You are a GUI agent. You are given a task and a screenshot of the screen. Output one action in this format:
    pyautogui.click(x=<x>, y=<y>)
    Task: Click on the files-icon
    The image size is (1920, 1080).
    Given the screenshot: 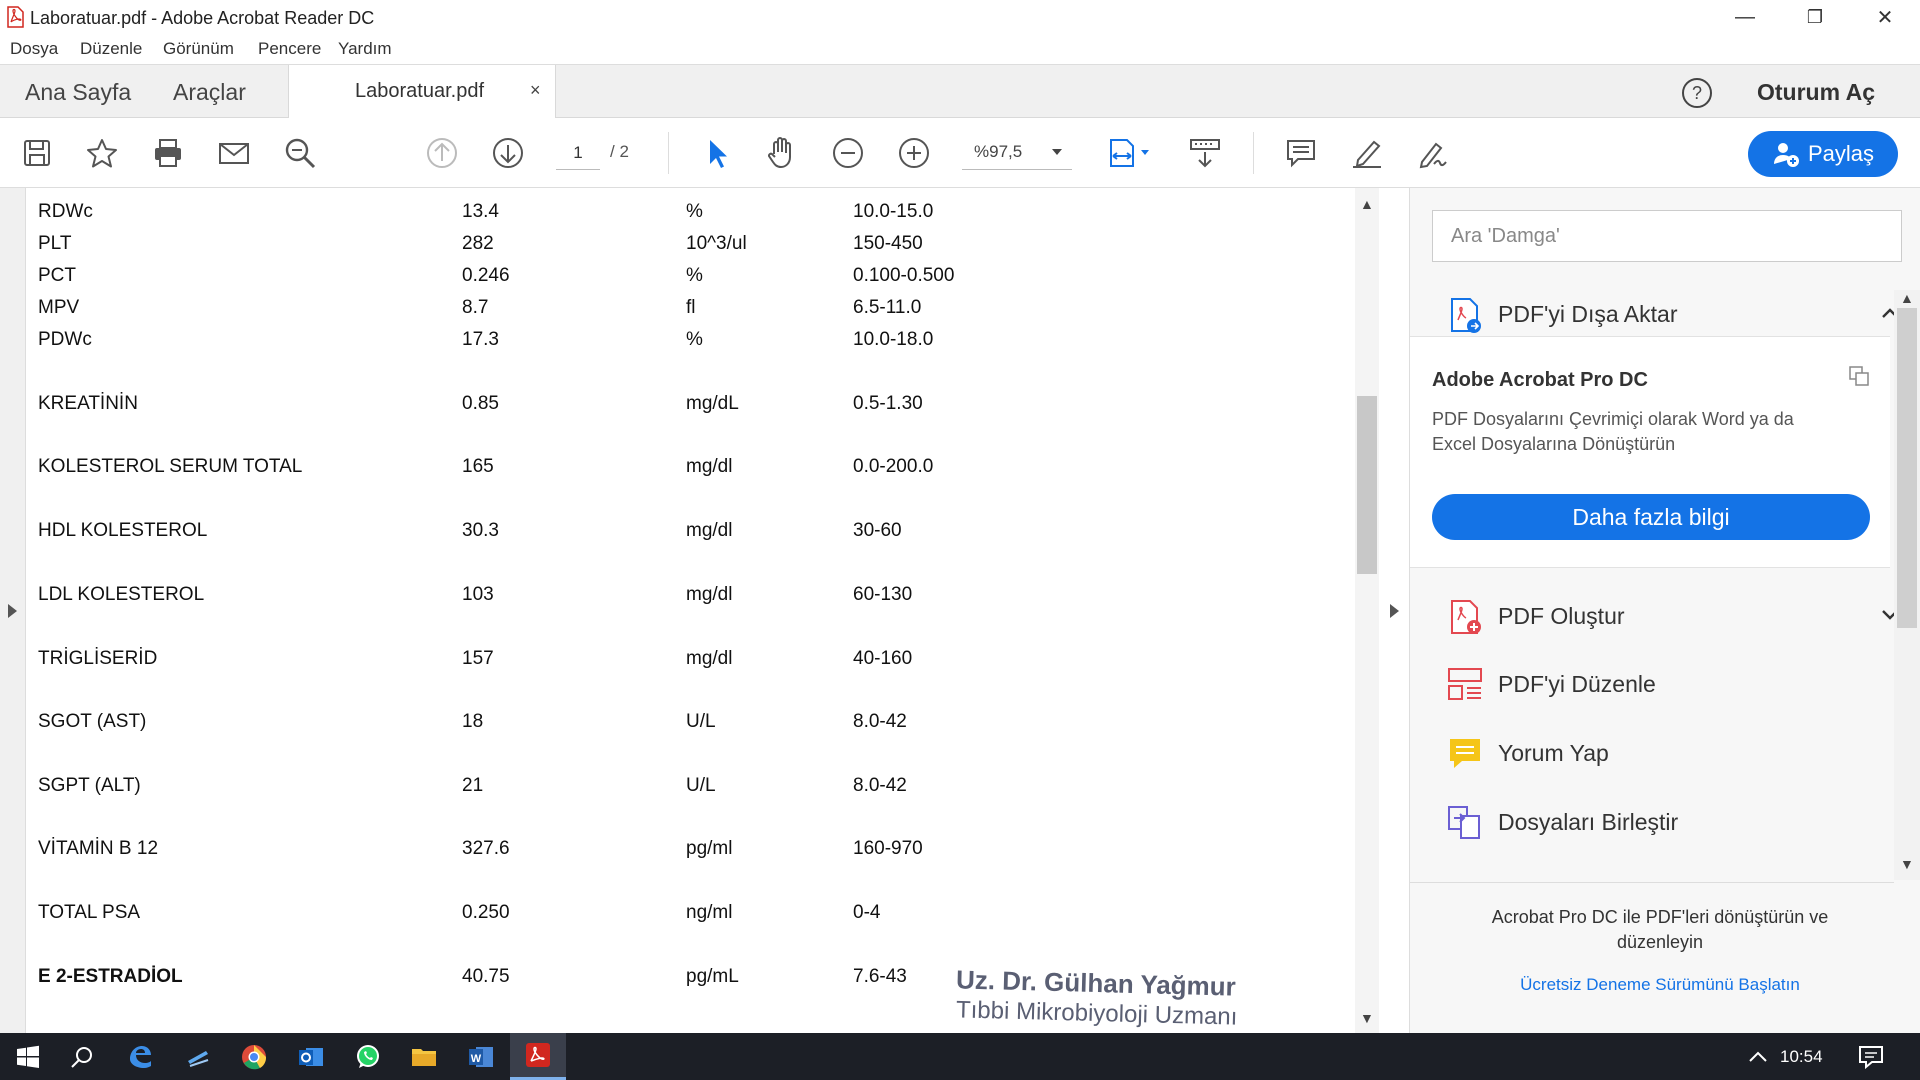 What is the action you would take?
    pyautogui.click(x=198, y=1056)
    